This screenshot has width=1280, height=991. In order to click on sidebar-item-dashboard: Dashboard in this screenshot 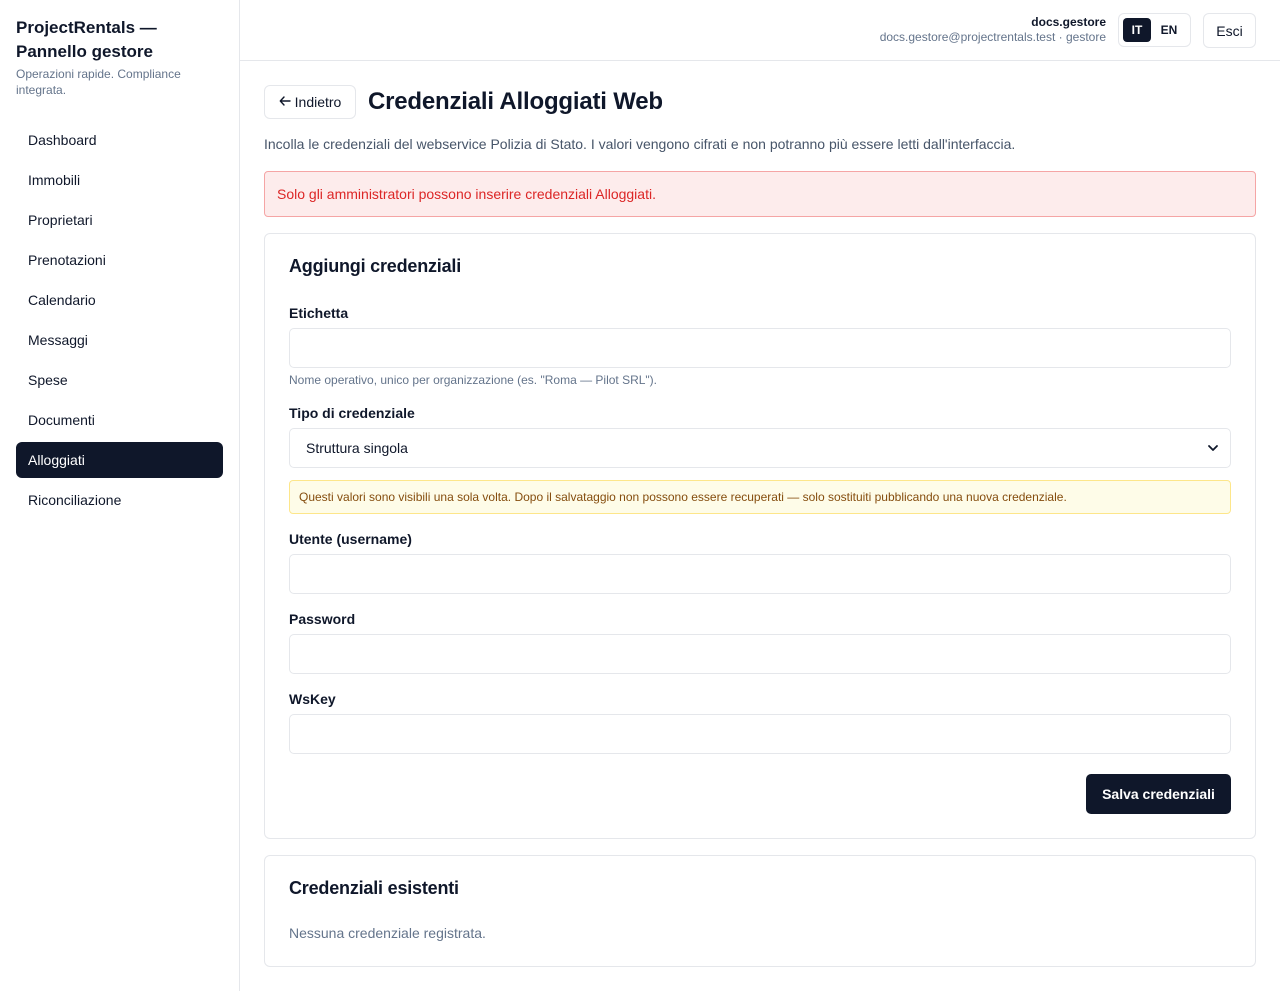, I will do `click(119, 140)`.